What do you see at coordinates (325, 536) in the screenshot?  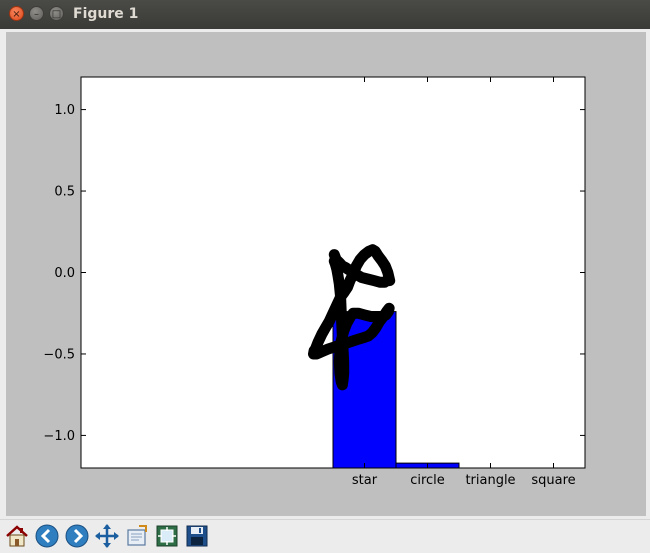 I see `navigation-toolbar` at bounding box center [325, 536].